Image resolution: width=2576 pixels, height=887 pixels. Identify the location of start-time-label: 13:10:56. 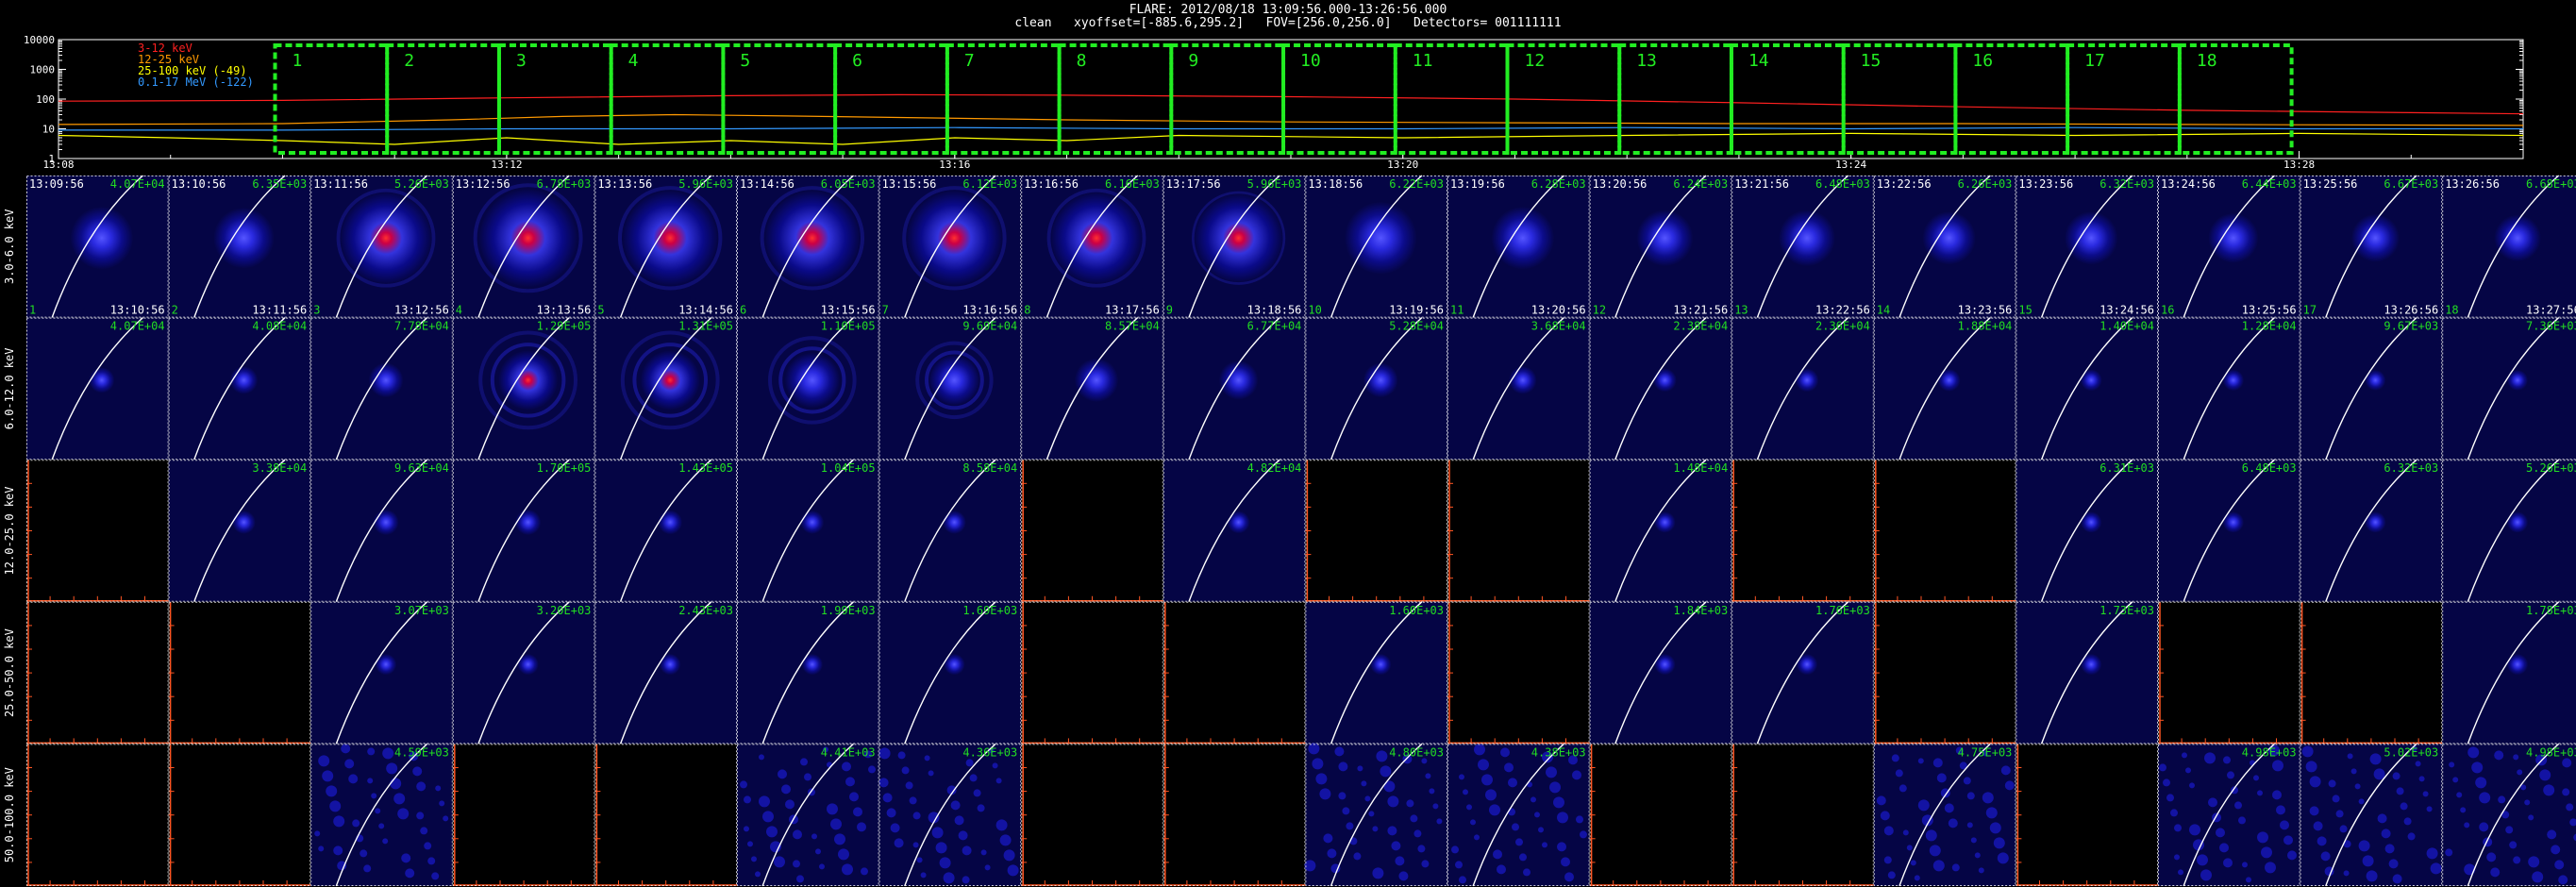
(199, 184).